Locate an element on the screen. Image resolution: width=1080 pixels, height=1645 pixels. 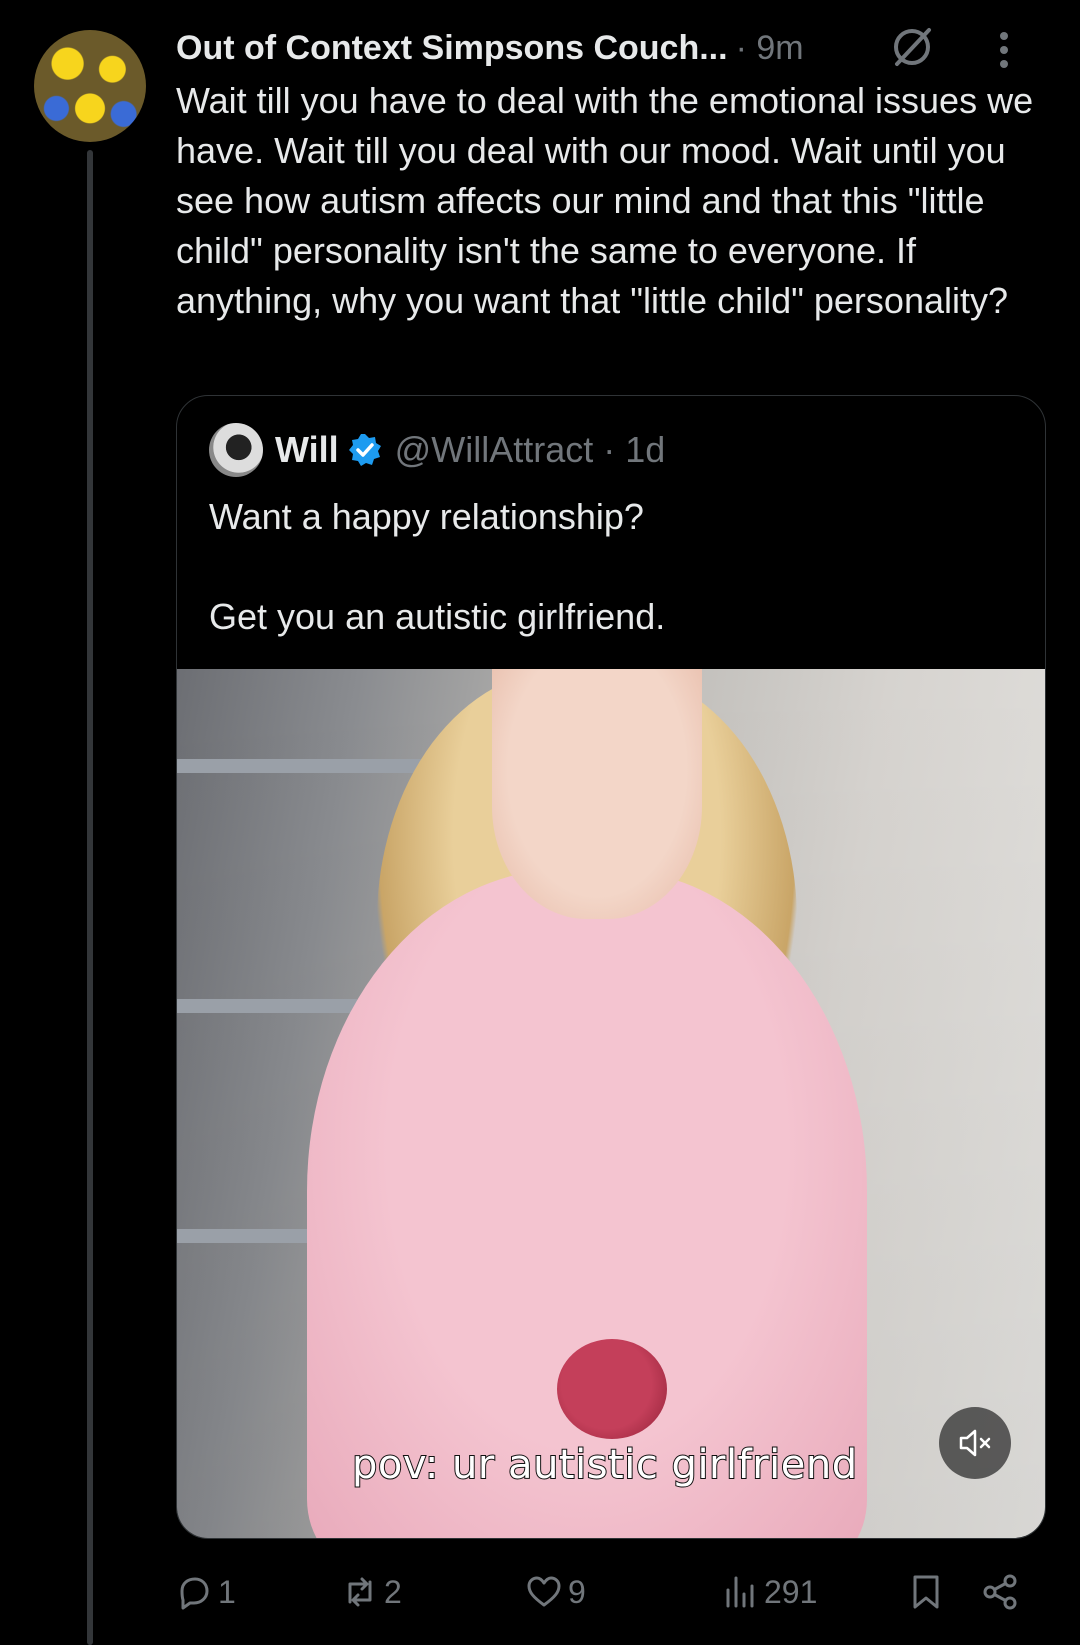
quoted-author-handle: @WillAttract · 1d is located at coordinates (530, 450).